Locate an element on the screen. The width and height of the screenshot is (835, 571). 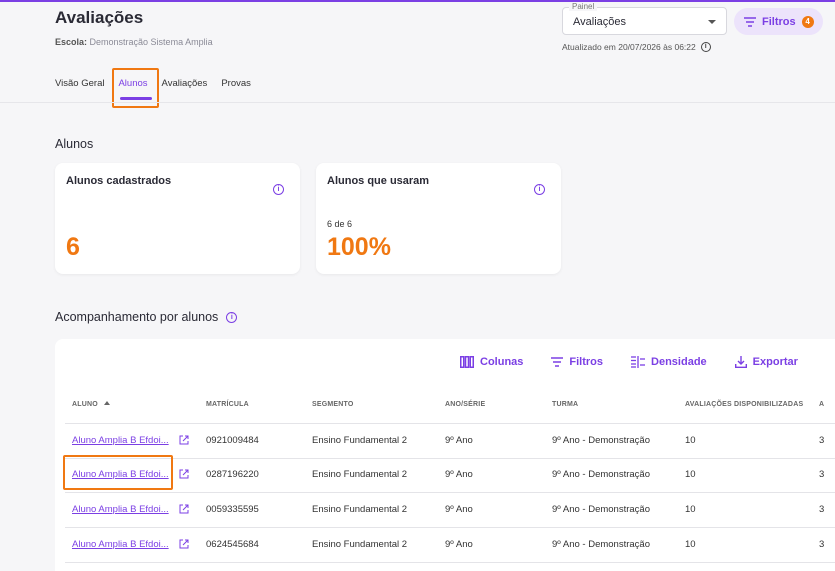
column-header-extra: A is located at coordinates (821, 404).